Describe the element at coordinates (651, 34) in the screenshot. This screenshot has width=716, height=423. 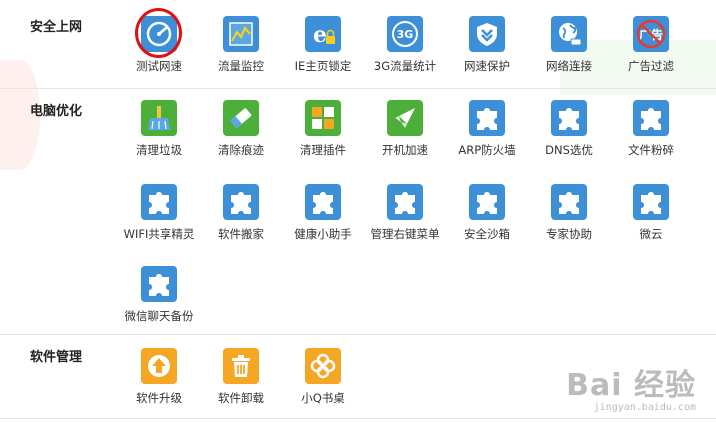
I see `ad-block-icon: 广告` at that location.